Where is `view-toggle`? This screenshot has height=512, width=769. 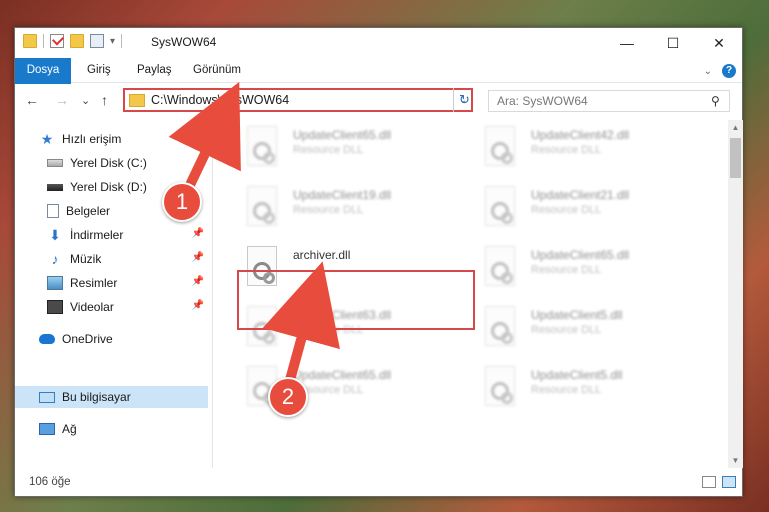
view-toggle is located at coordinates (719, 482).